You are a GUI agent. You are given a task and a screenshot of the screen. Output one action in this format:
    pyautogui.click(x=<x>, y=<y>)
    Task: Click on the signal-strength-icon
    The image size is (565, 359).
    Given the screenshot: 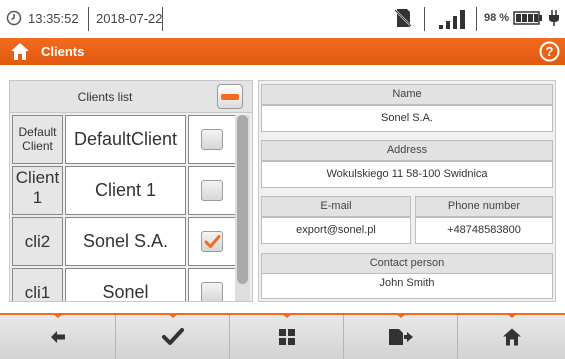 What is the action you would take?
    pyautogui.click(x=452, y=19)
    